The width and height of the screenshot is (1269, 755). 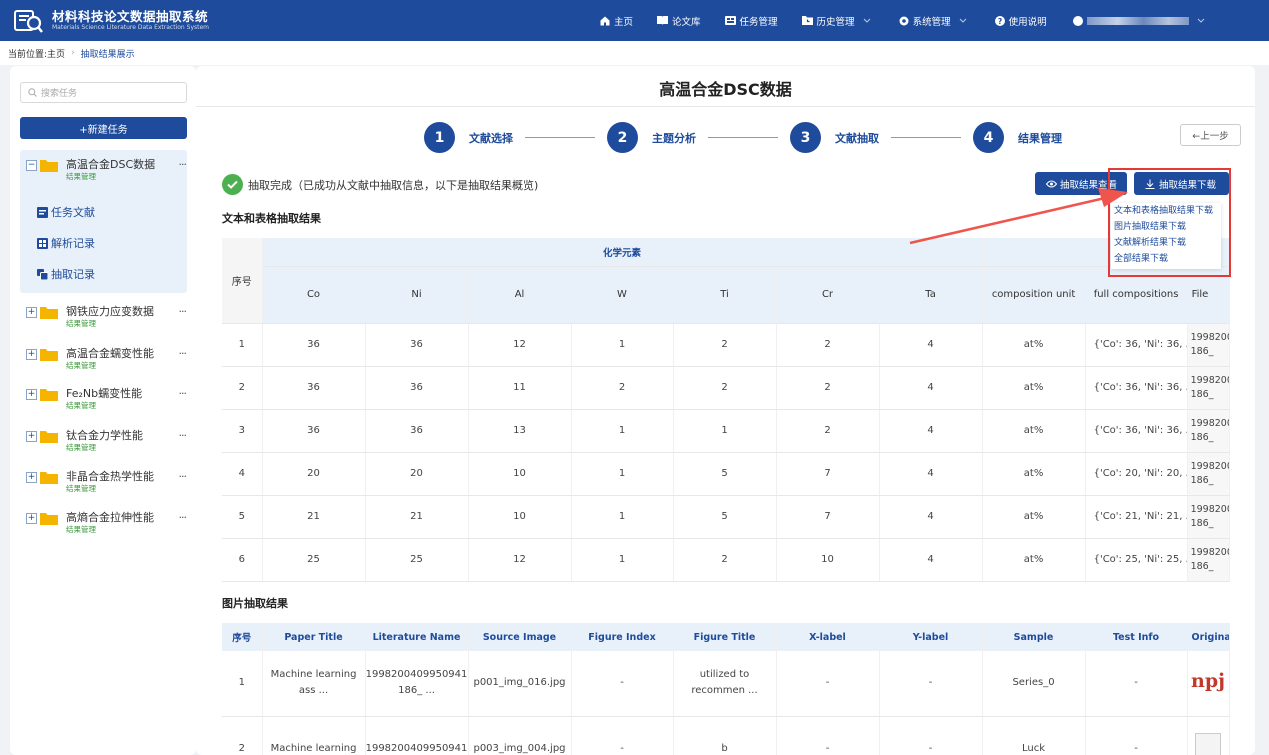 I want to click on table-cell: 7, so click(x=828, y=517).